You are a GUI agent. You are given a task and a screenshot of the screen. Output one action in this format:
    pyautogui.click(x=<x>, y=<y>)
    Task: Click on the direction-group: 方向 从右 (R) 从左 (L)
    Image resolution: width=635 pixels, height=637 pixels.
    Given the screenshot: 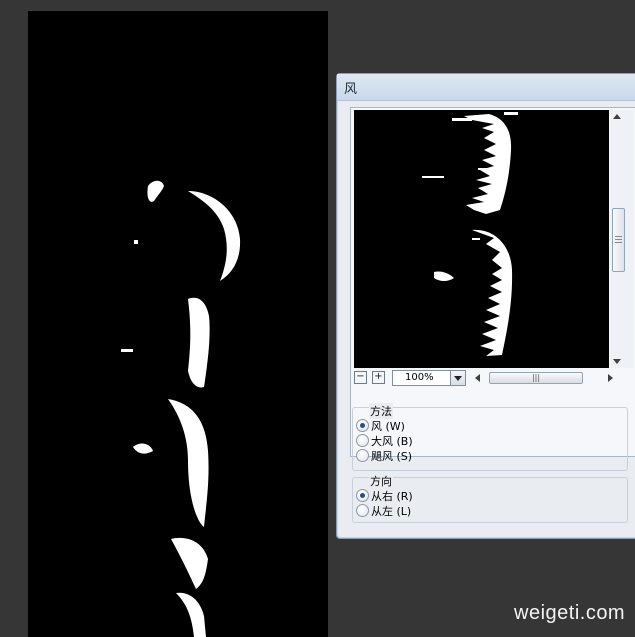 What is the action you would take?
    pyautogui.click(x=490, y=498)
    